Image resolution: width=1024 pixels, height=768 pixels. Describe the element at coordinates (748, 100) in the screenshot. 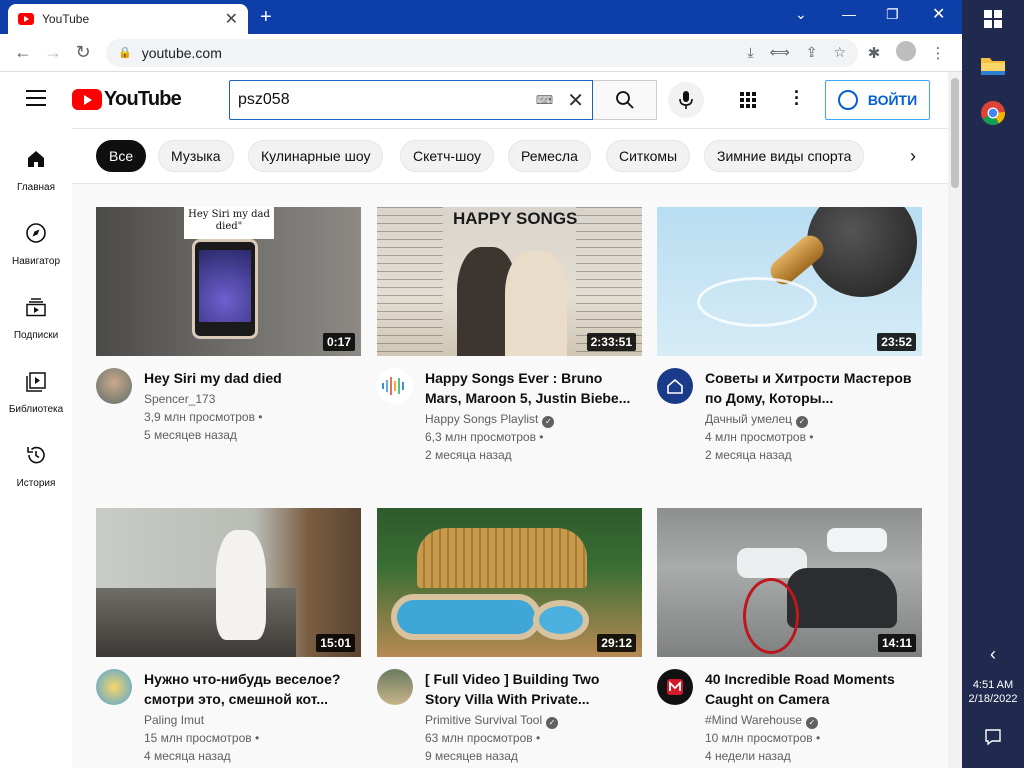

I see `apps-grid-icon` at that location.